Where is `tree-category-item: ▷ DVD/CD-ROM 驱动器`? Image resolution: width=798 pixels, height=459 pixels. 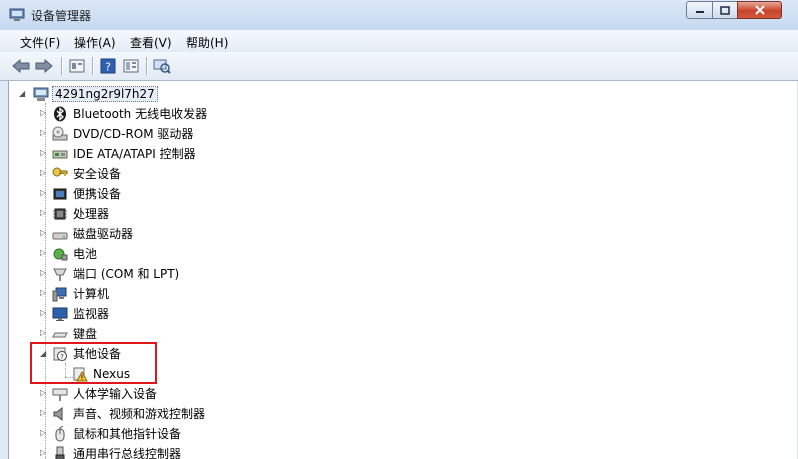 tree-category-item: ▷ DVD/CD-ROM 驱动器 is located at coordinates (219, 134).